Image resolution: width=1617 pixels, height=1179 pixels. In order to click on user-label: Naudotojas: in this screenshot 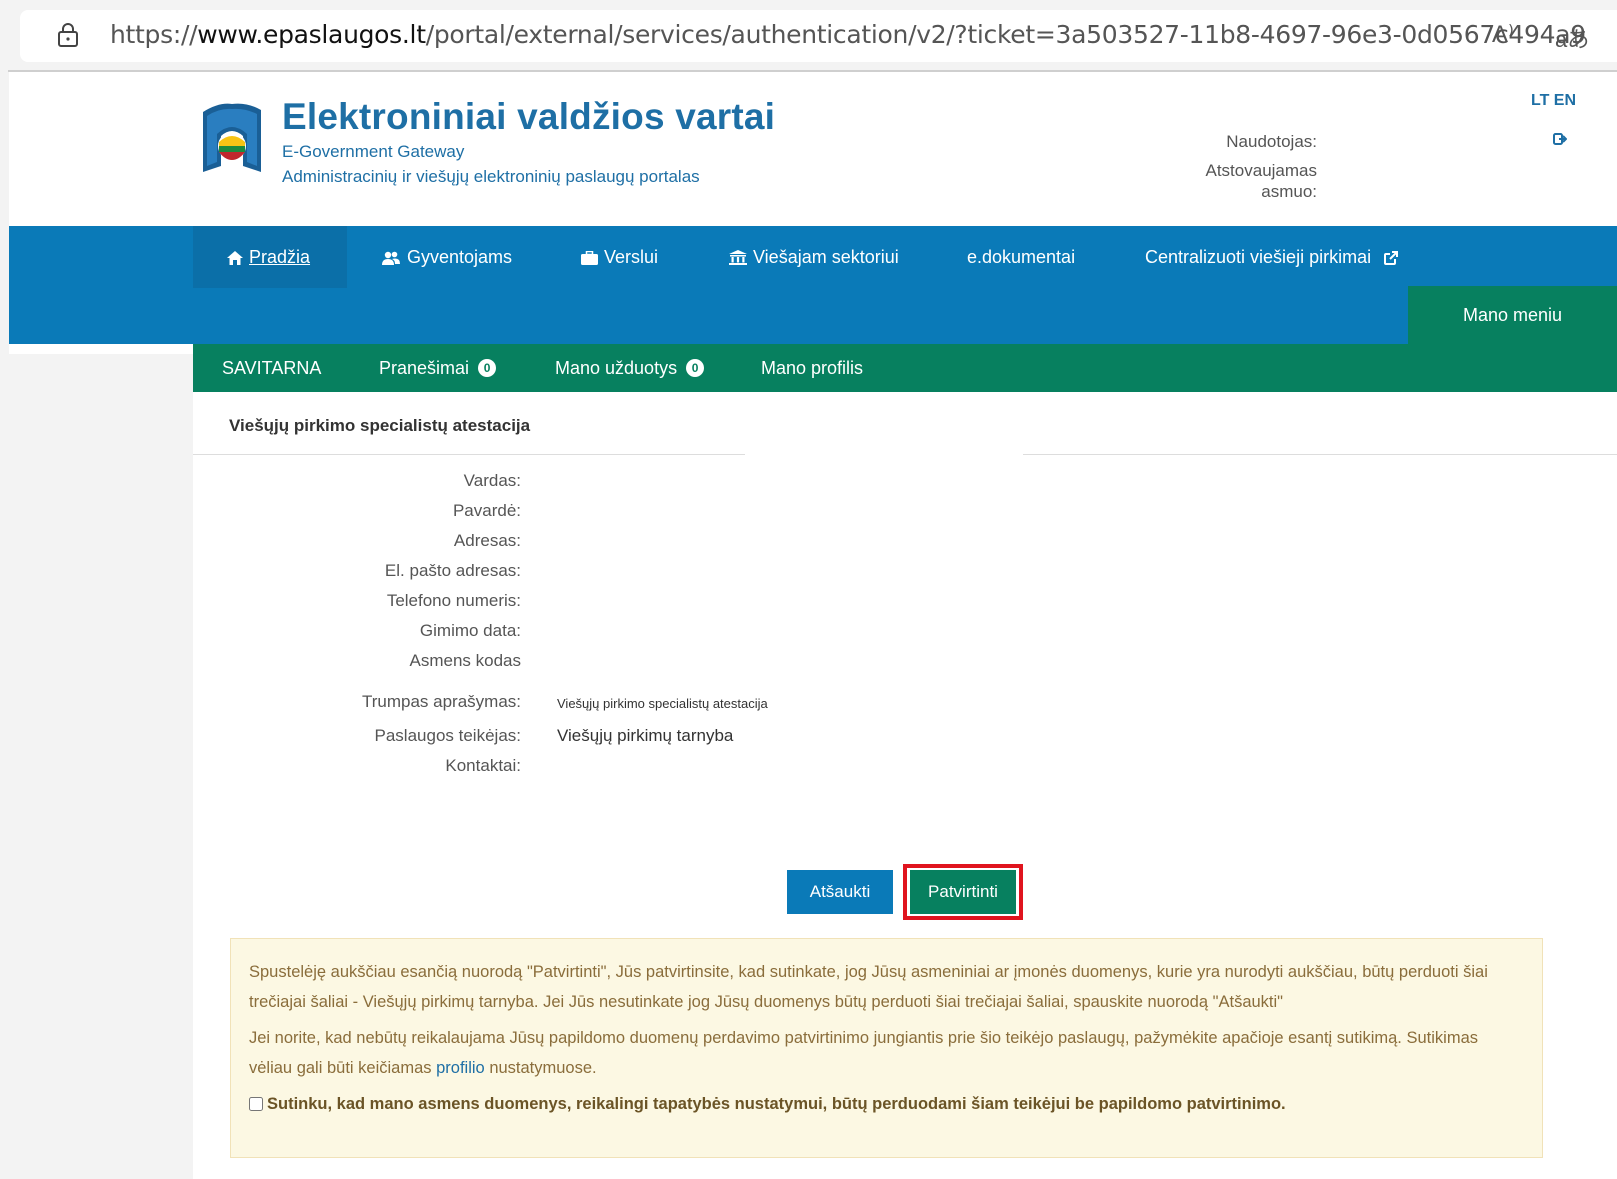, I will do `click(1271, 141)`.